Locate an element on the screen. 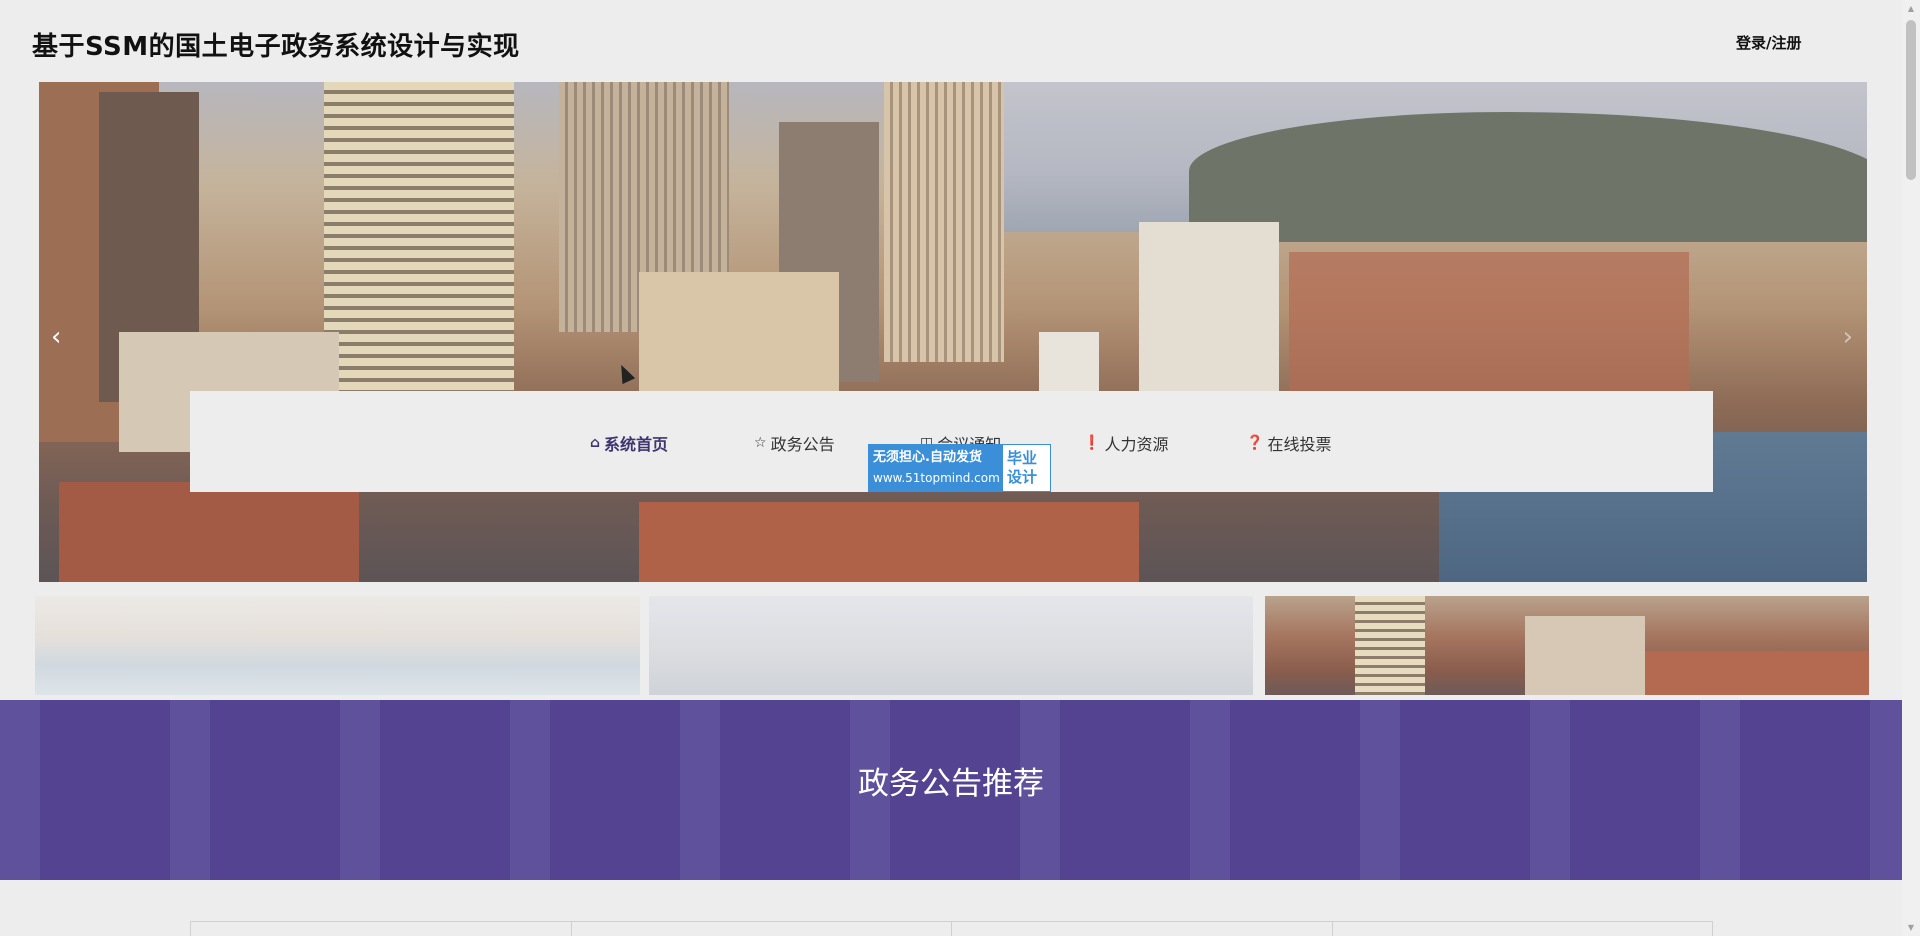  nav-item-label: 系统首页 is located at coordinates (636, 444).